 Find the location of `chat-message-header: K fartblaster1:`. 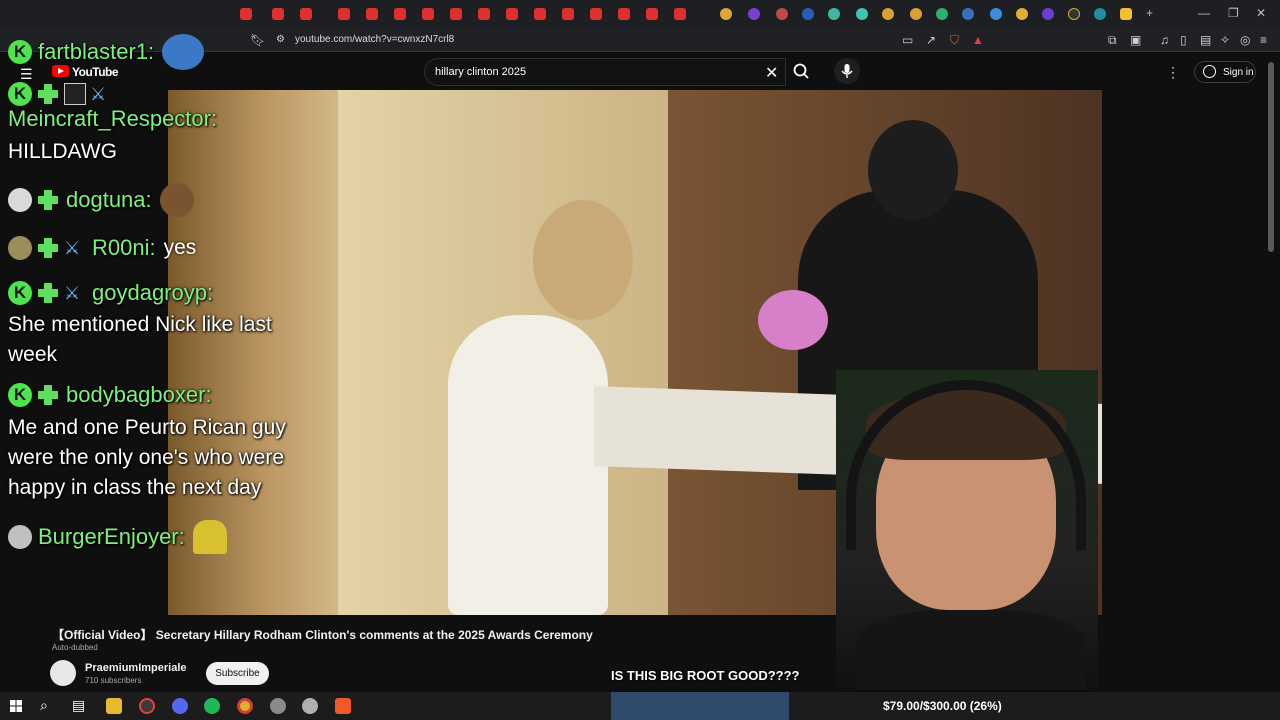

chat-message-header: K fartblaster1: is located at coordinates (106, 52).